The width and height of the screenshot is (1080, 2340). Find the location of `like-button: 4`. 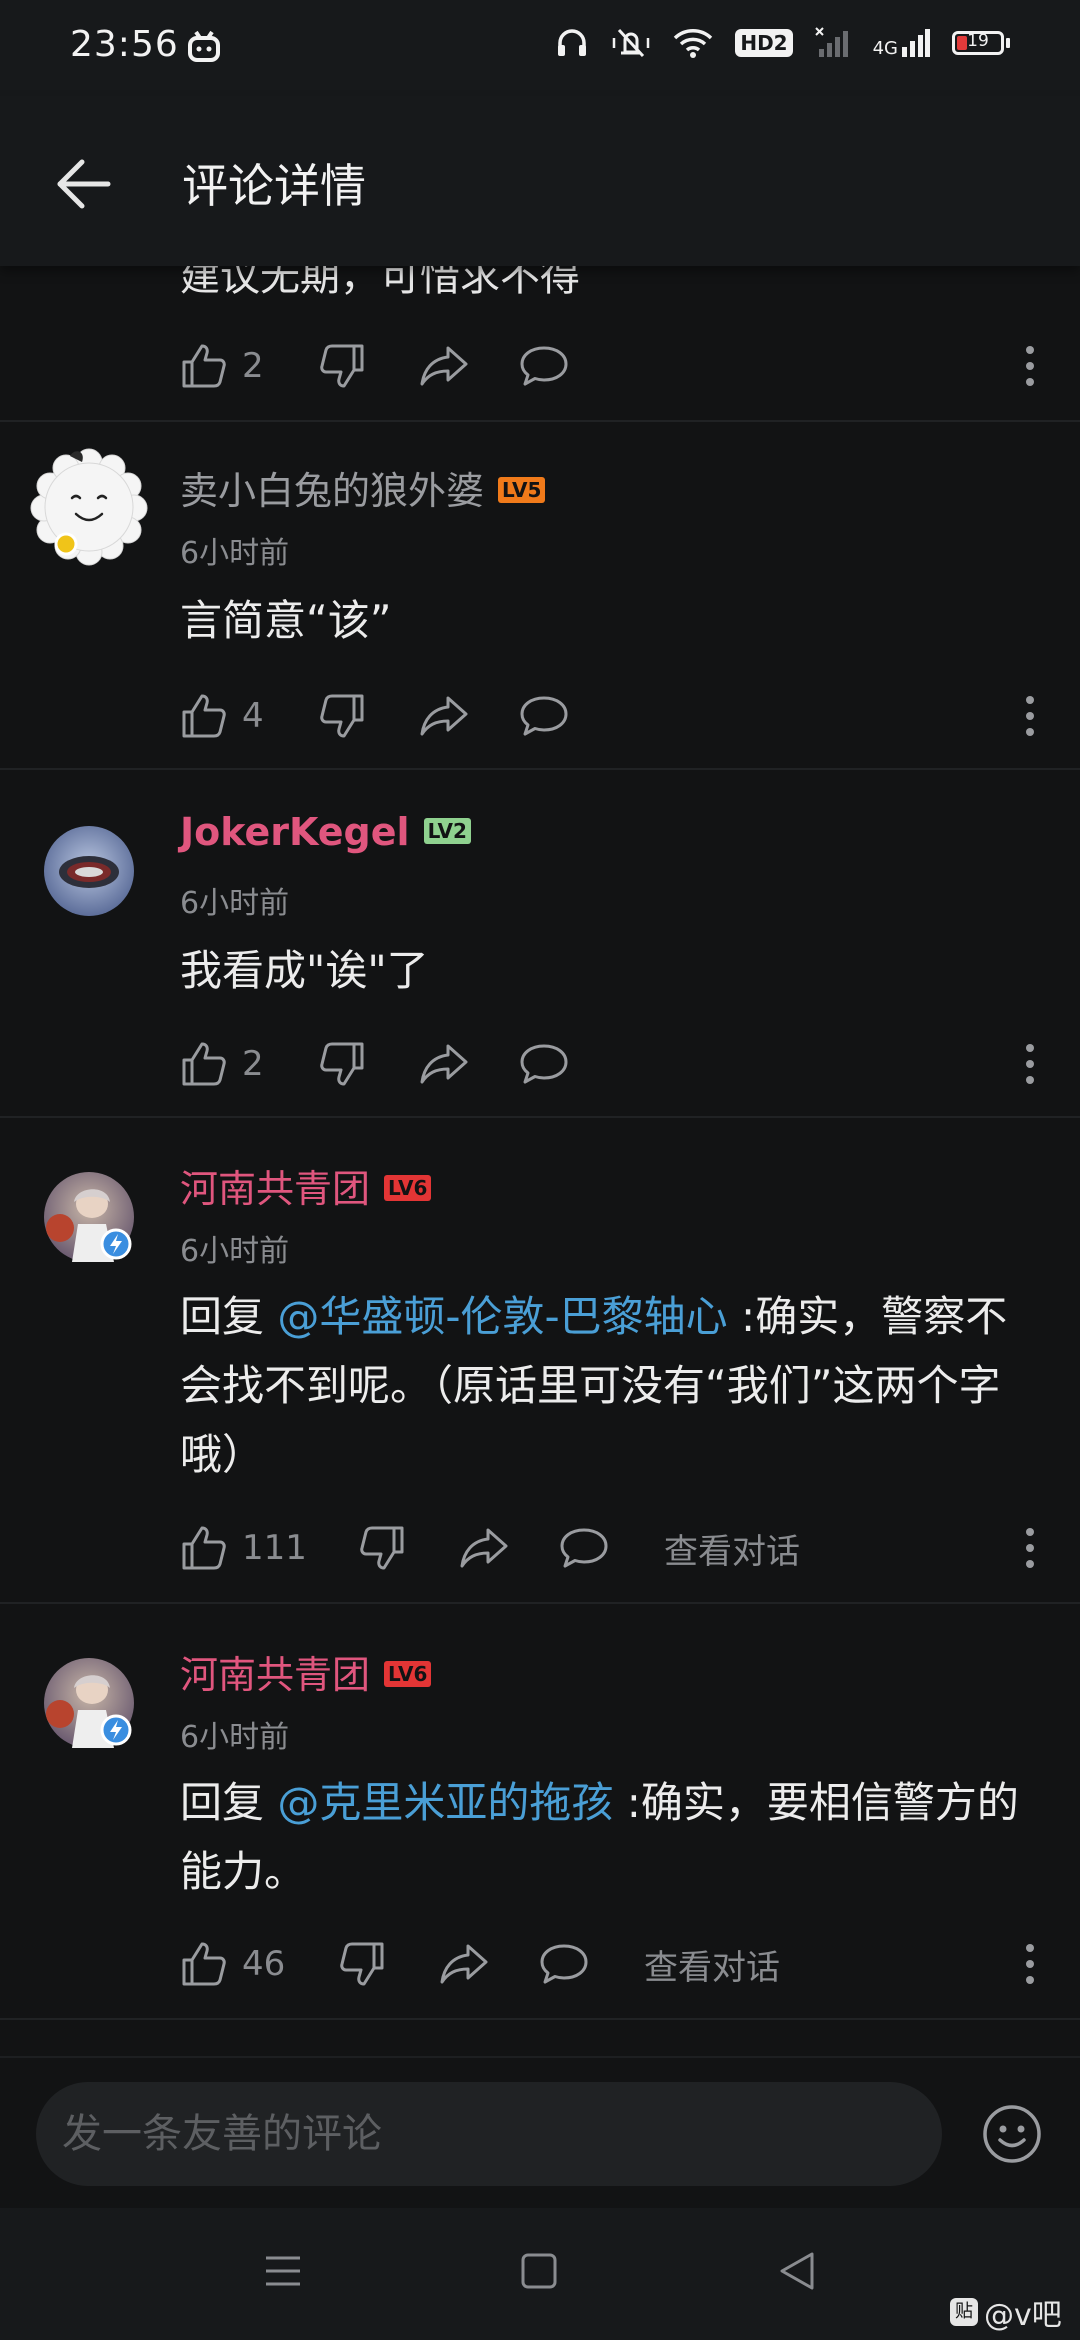

like-button: 4 is located at coordinates (222, 716).